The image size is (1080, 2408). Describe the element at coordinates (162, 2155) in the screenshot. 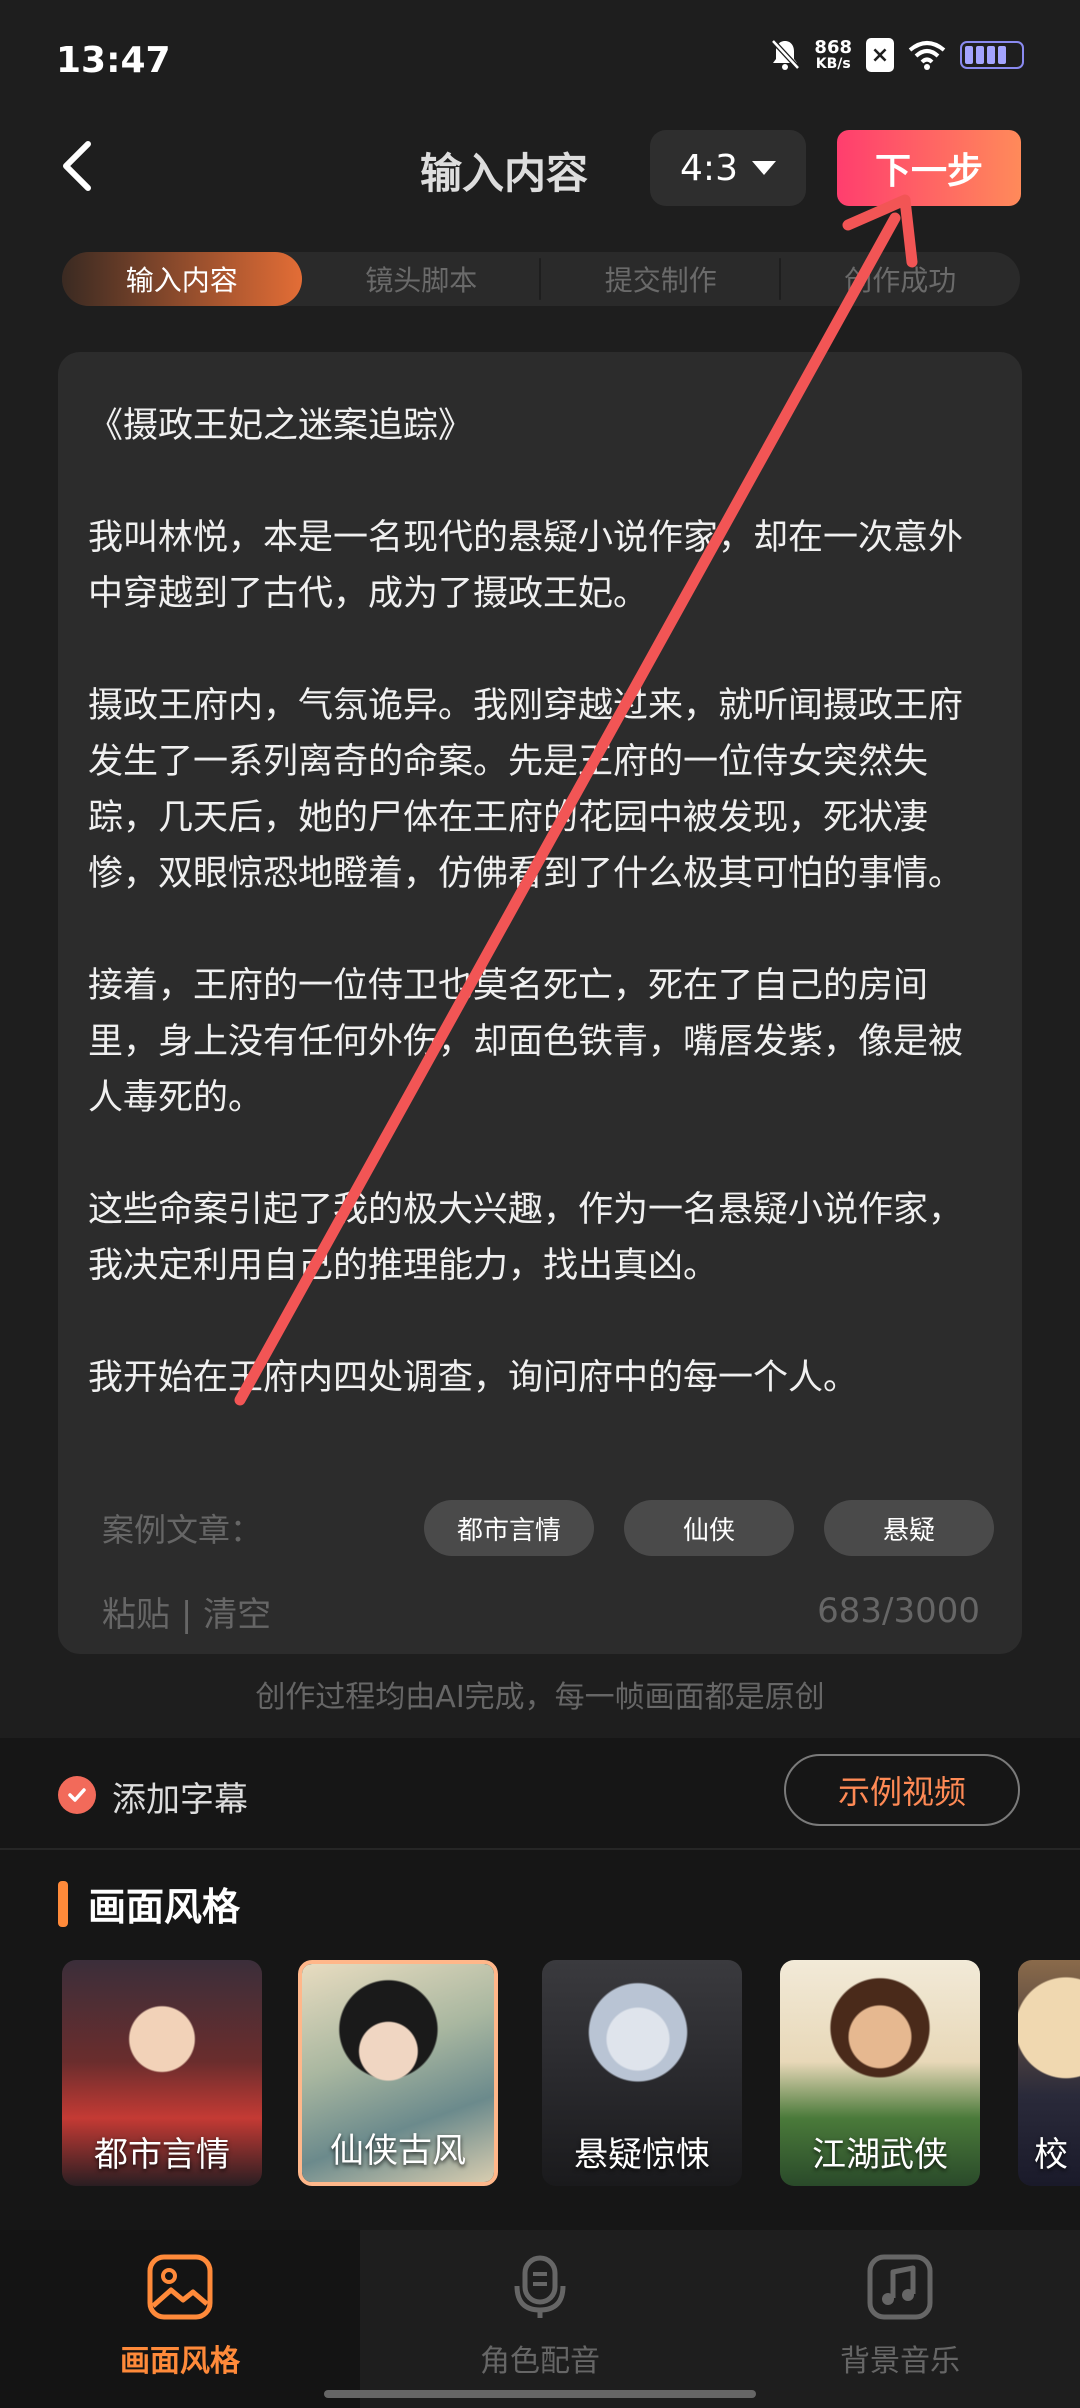

I see `style-label: 都市言情` at that location.